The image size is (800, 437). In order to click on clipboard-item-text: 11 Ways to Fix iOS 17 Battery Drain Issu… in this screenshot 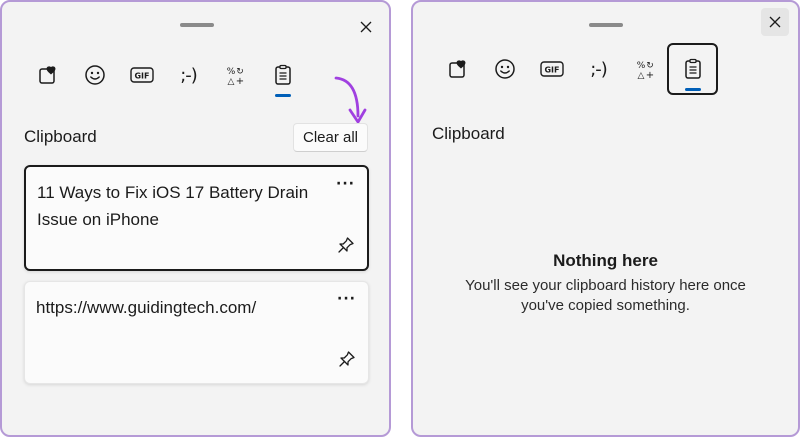, I will do `click(173, 206)`.